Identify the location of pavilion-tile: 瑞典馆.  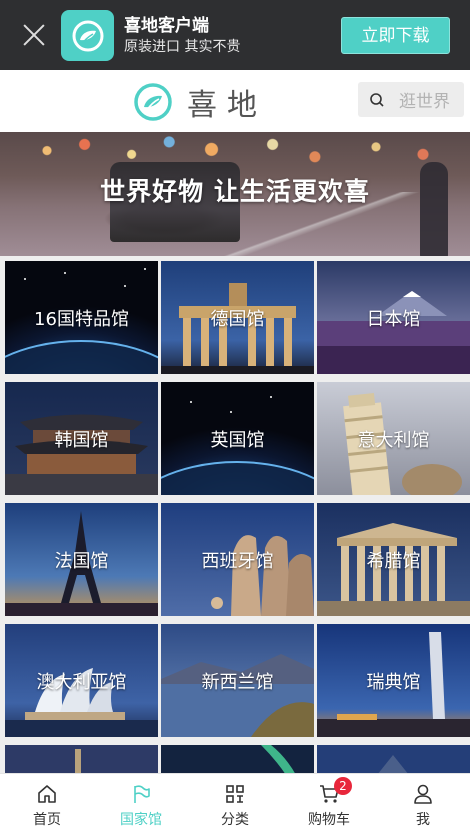
(393, 680).